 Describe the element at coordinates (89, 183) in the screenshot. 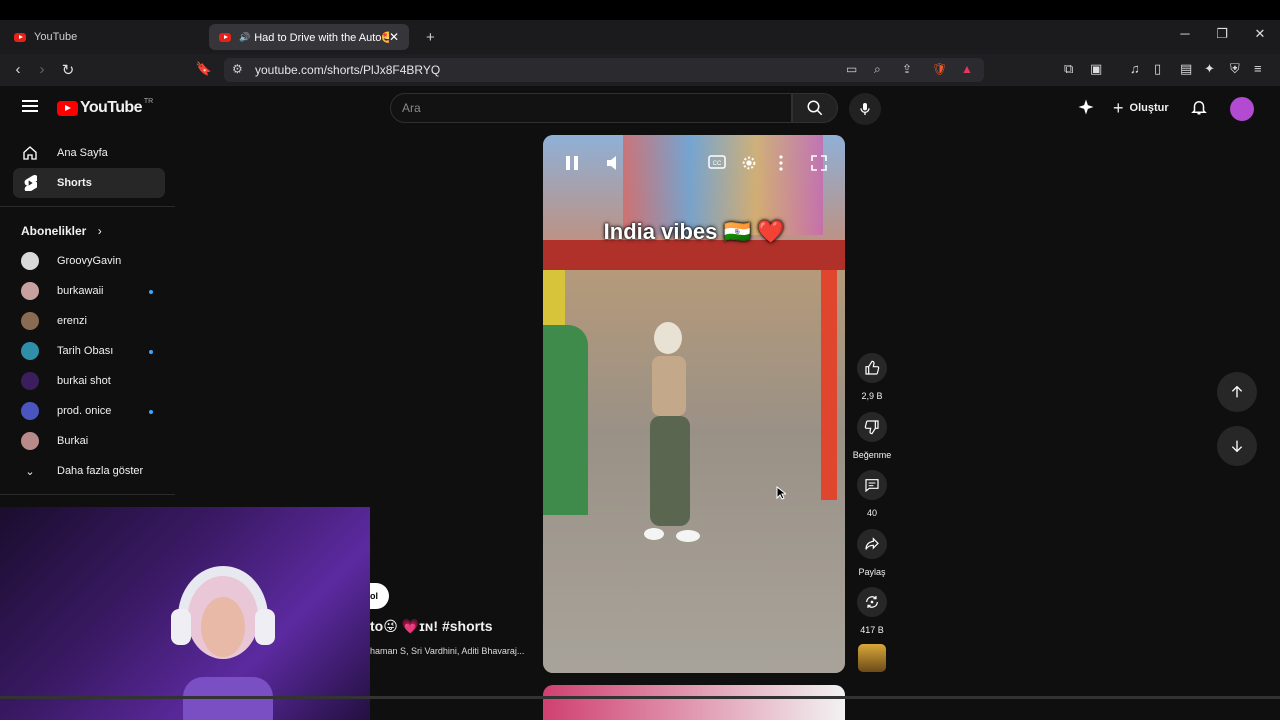

I see `sidebar-item-shorts: Shorts` at that location.